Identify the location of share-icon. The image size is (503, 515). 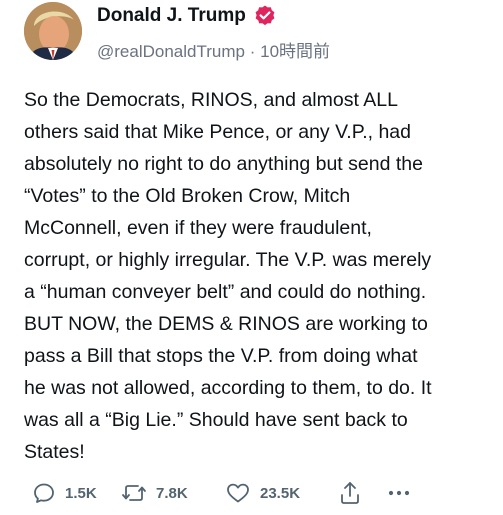
(350, 493).